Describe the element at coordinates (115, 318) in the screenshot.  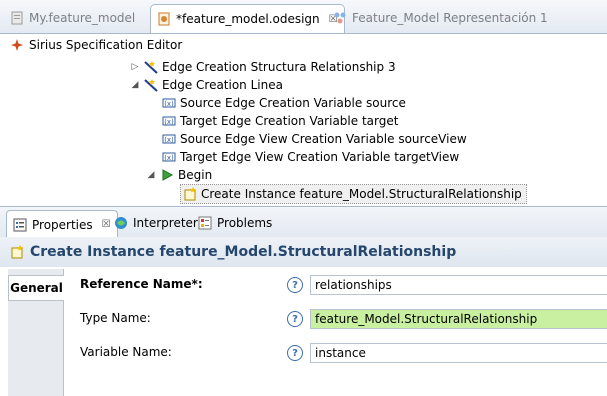
I see `type-name-label: Type Name:` at that location.